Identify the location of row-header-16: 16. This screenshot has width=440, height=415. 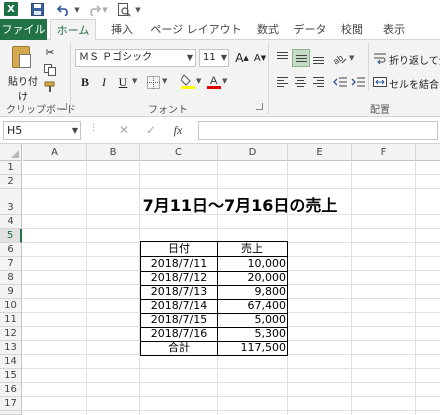
(11, 390).